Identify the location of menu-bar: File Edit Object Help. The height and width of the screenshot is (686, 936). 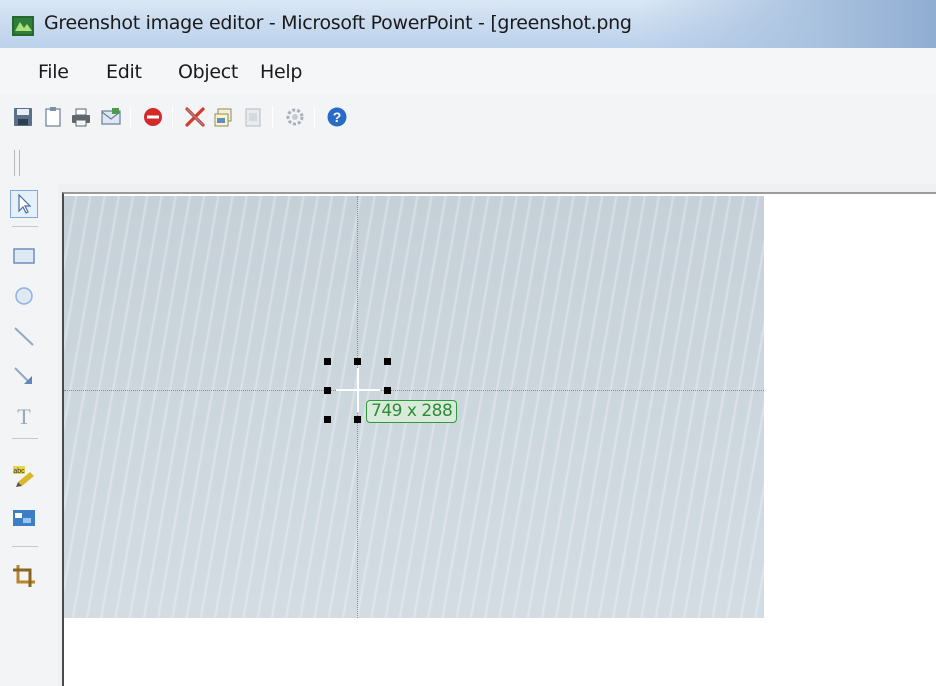
(468, 71).